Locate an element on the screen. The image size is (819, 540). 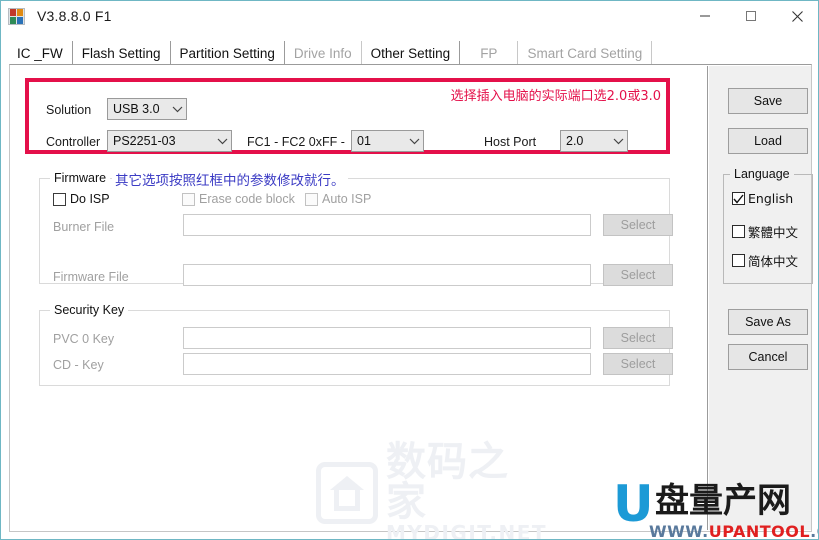
pvc-key-select-button: Select is located at coordinates (638, 338).